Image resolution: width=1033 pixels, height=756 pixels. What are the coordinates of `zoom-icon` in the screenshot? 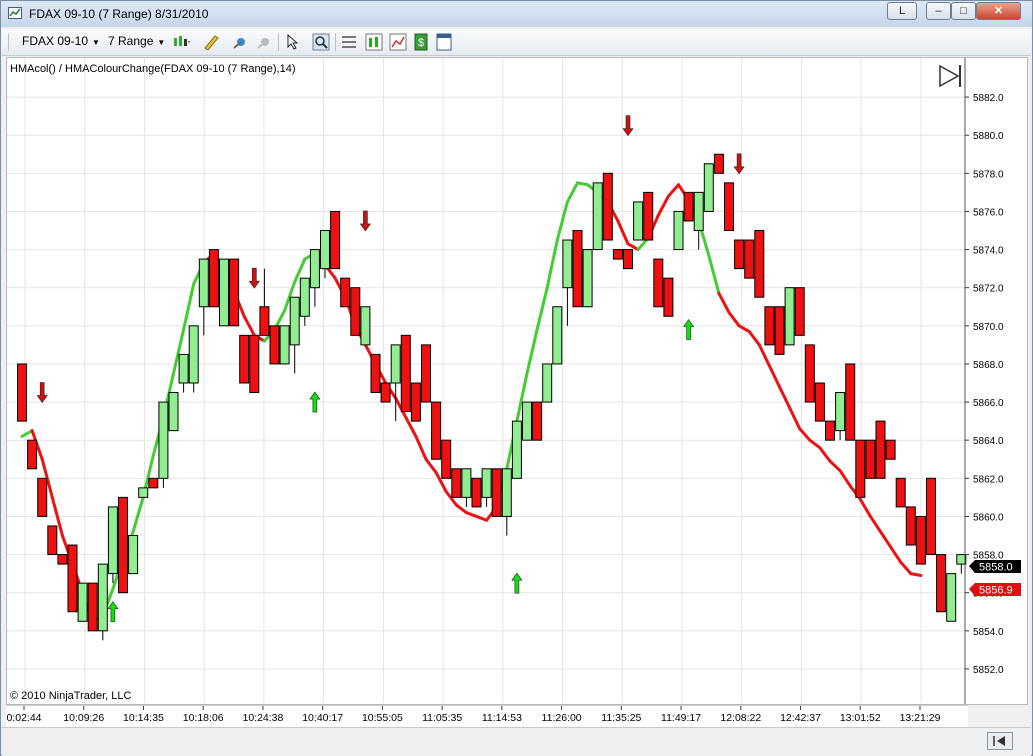 It's located at (321, 42).